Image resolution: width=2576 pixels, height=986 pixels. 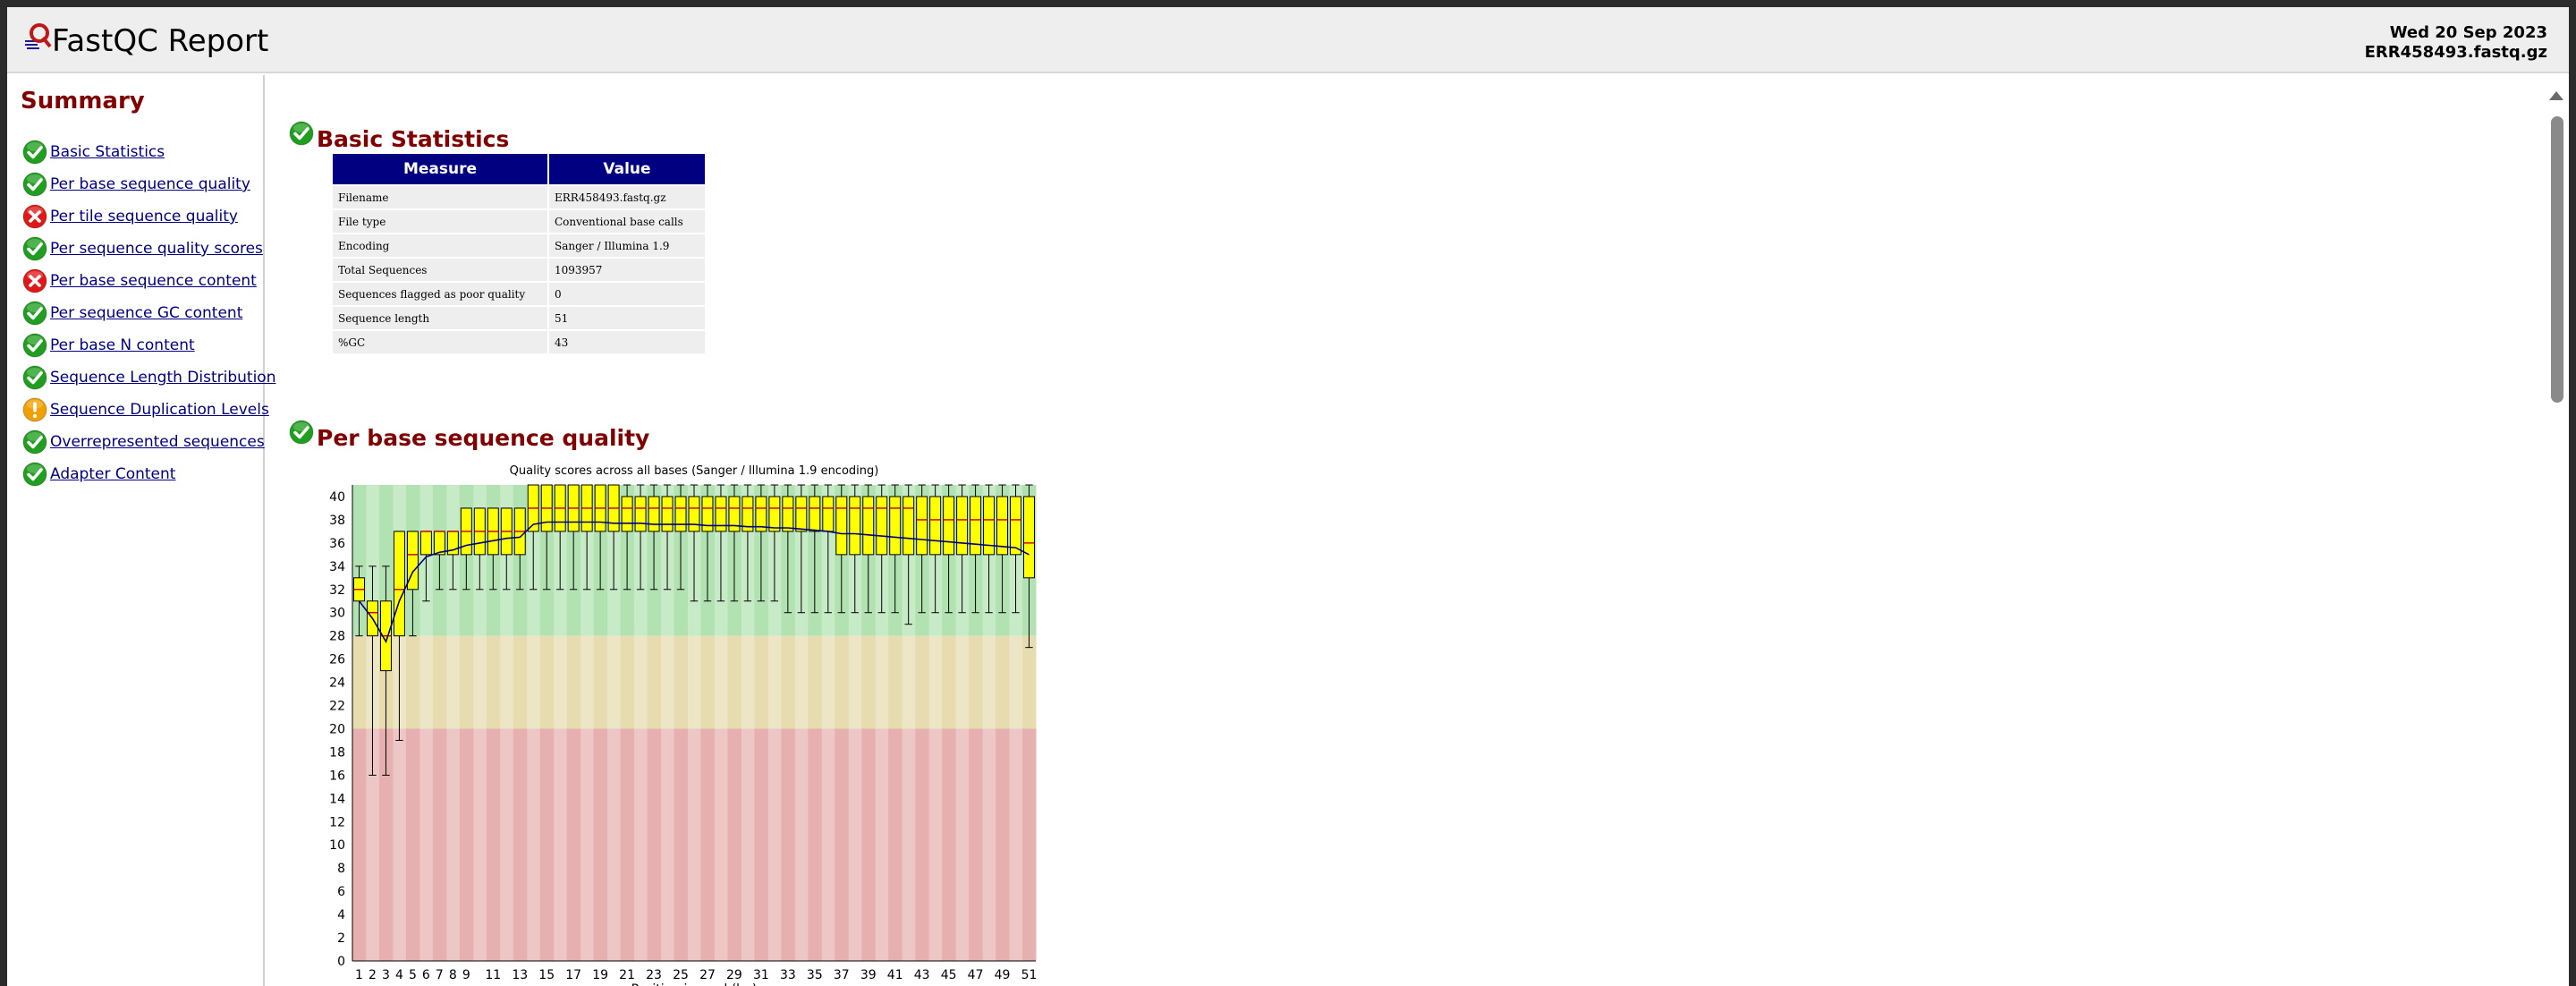 I want to click on x-tick-label: 35, so click(x=815, y=975).